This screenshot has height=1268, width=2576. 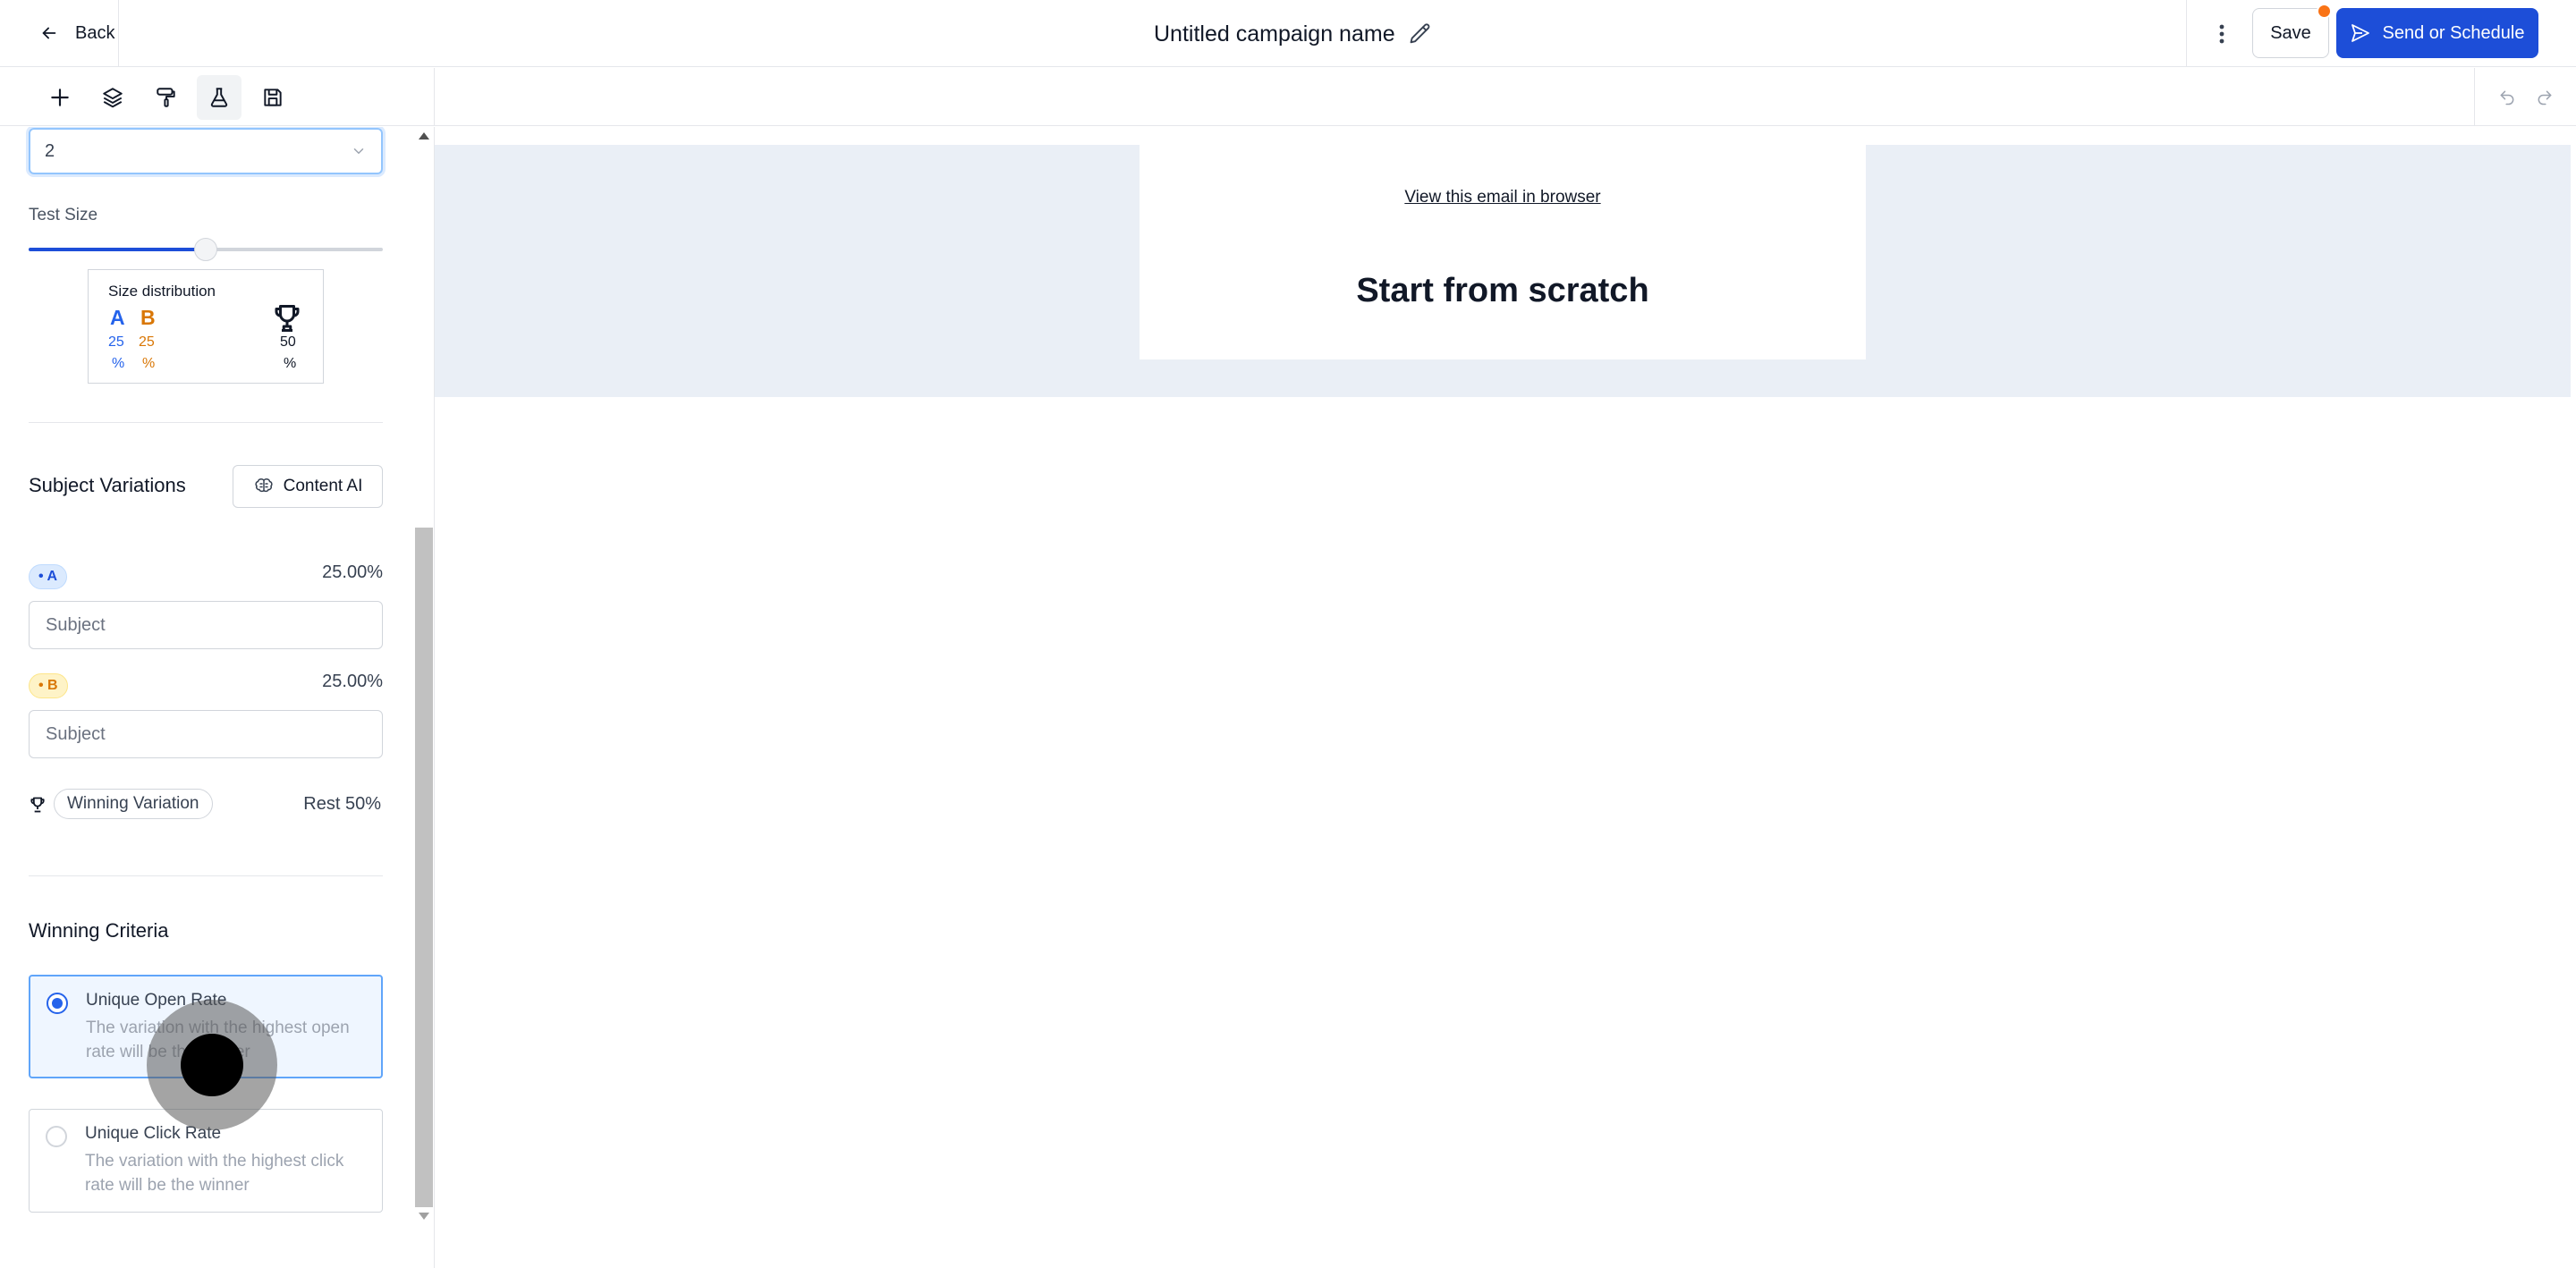 I want to click on undo-icon, so click(x=2507, y=97).